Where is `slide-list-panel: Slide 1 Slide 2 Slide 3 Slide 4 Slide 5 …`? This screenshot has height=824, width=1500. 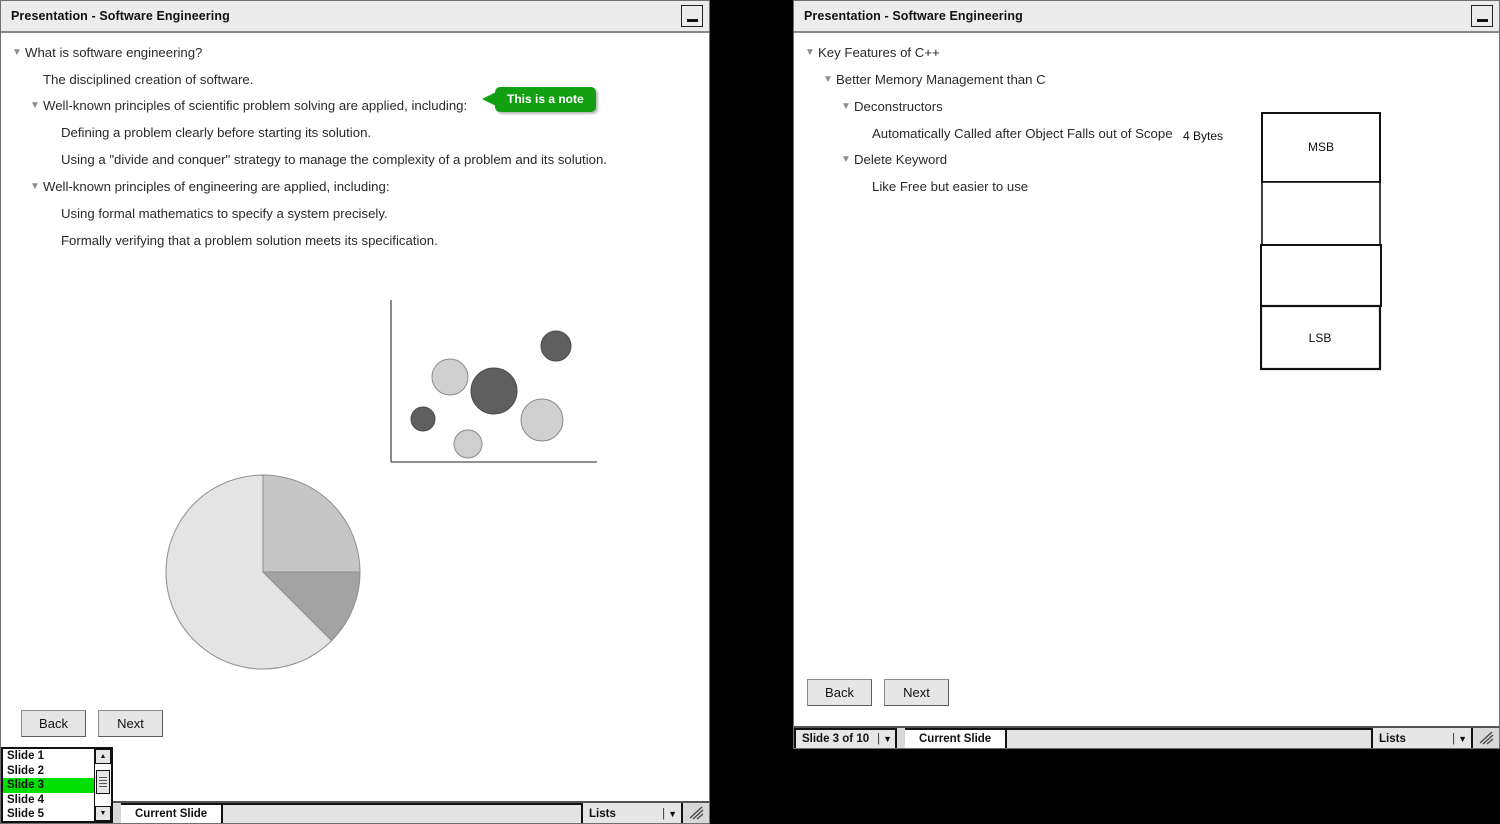 slide-list-panel: Slide 1 Slide 2 Slide 3 Slide 4 Slide 5 … is located at coordinates (57, 785).